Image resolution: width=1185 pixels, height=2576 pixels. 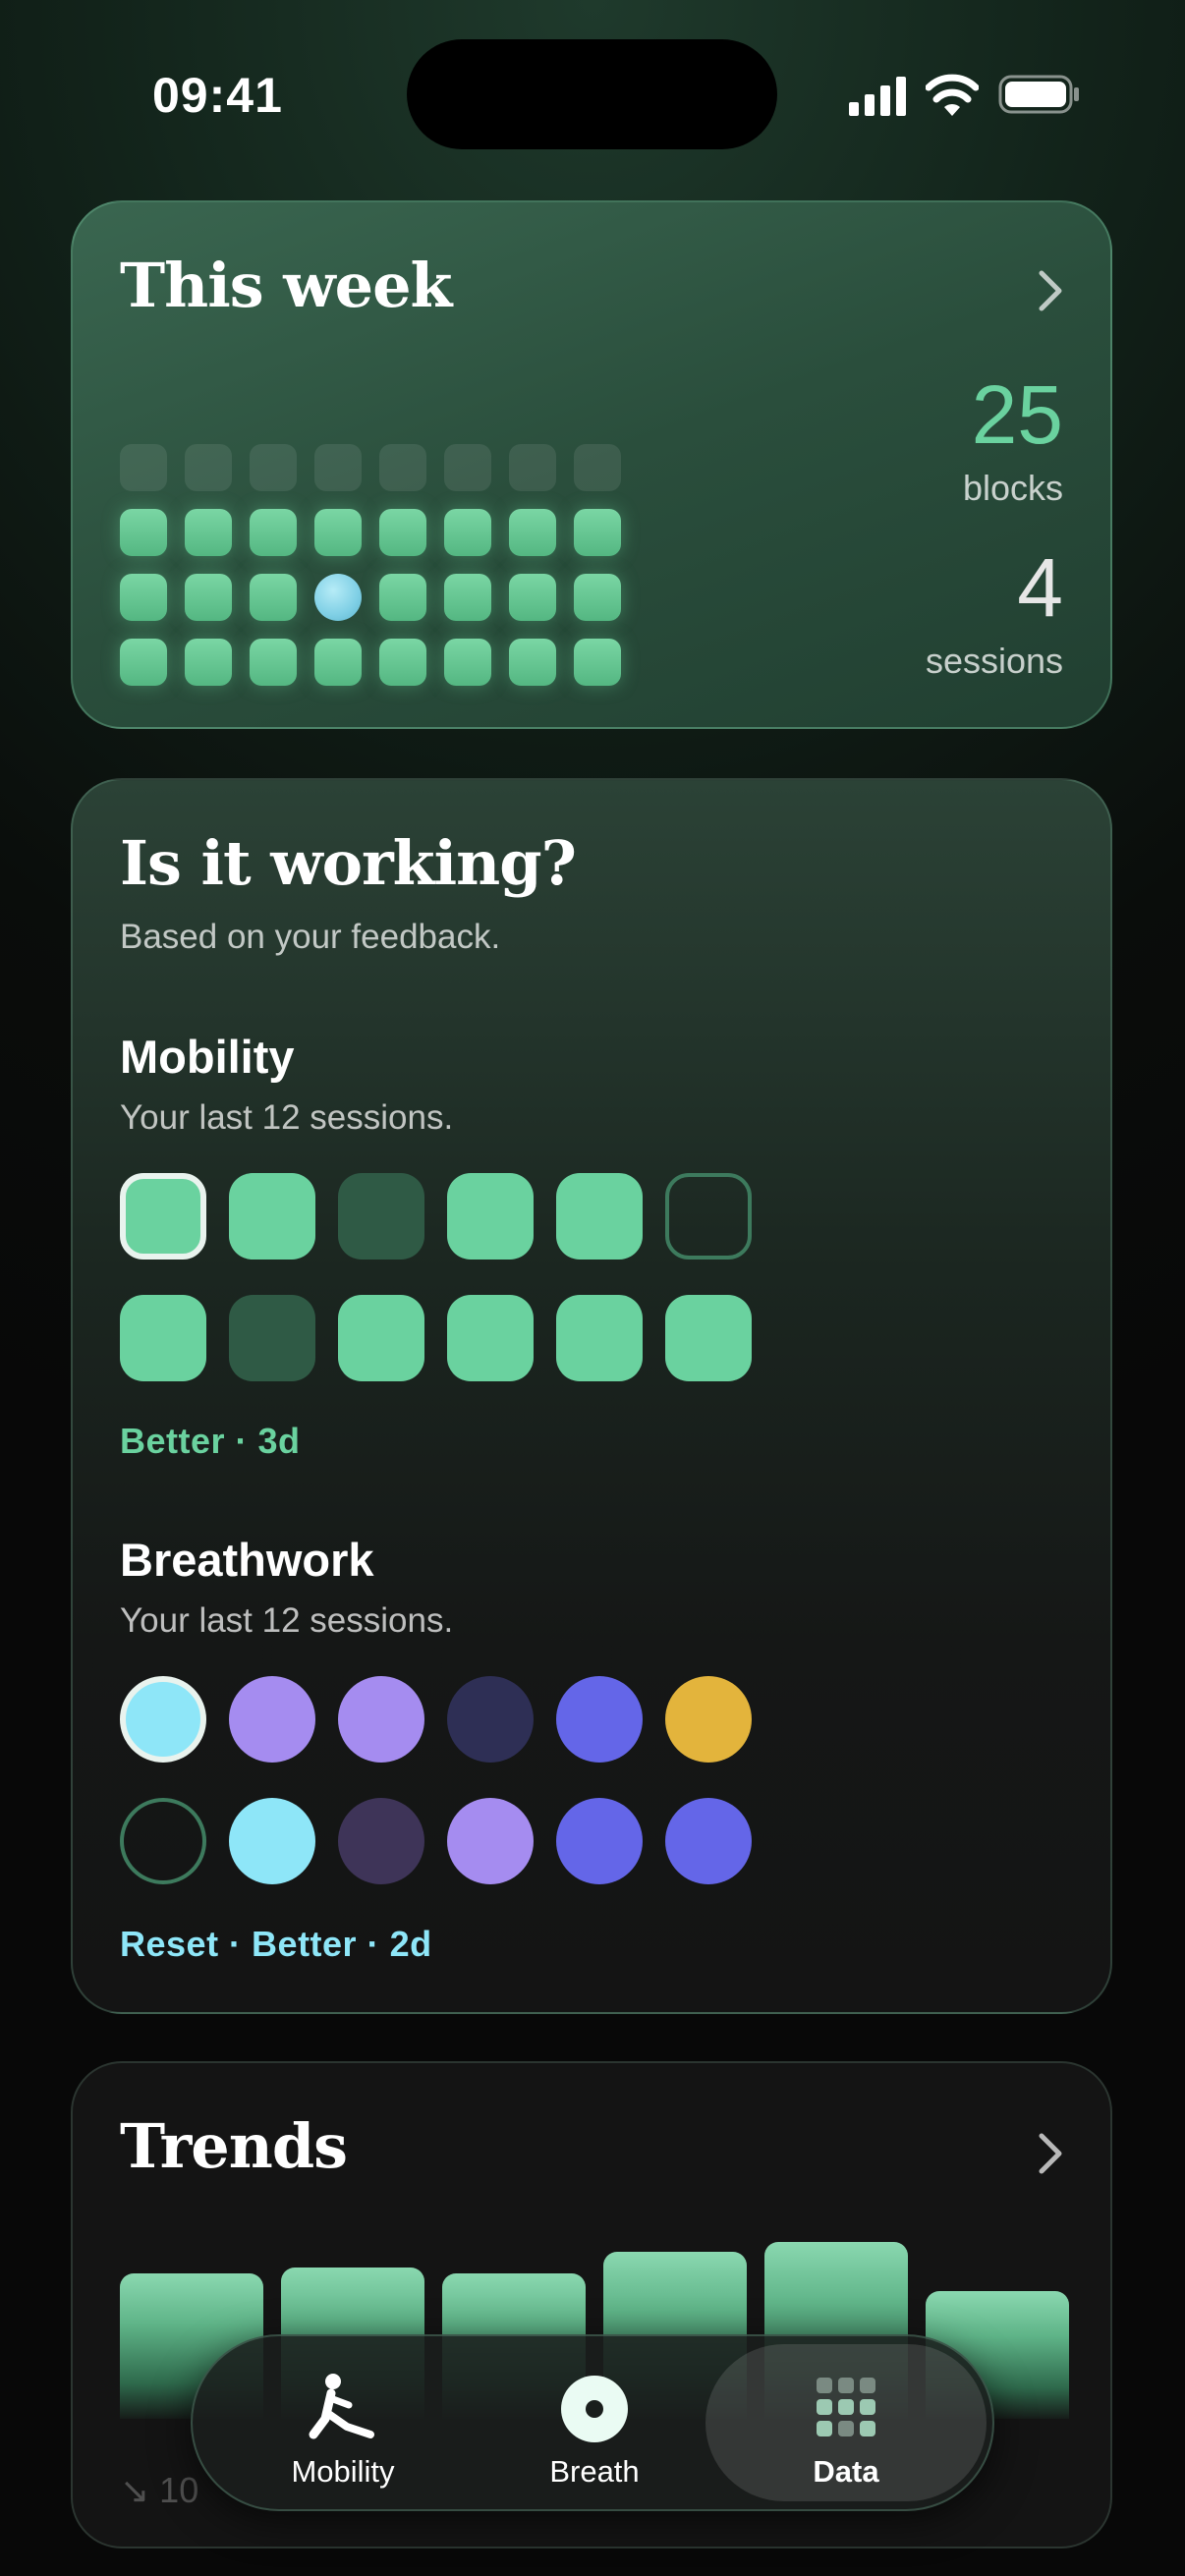 I want to click on mobility-result: Better · 3d, so click(x=211, y=1441).